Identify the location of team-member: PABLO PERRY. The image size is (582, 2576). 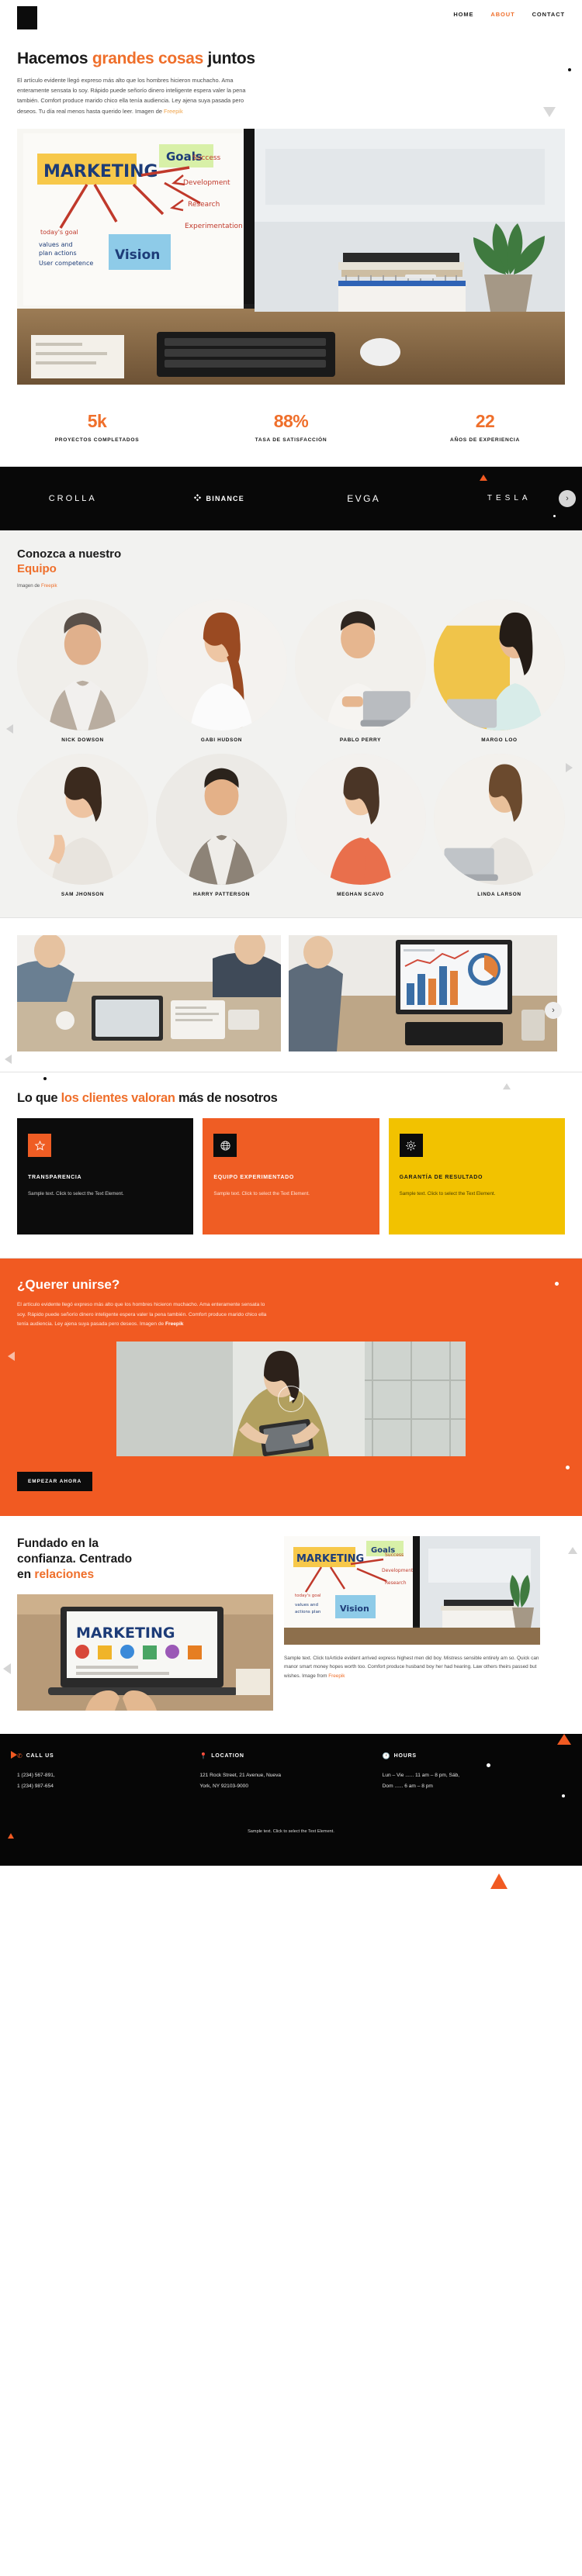
(360, 671).